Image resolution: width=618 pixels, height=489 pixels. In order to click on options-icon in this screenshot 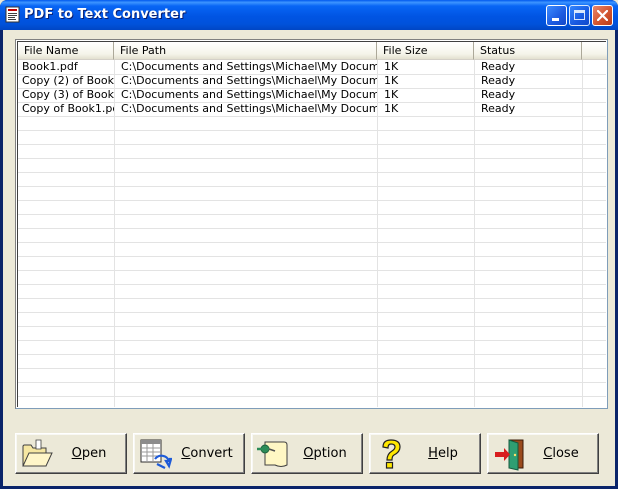, I will do `click(272, 454)`.